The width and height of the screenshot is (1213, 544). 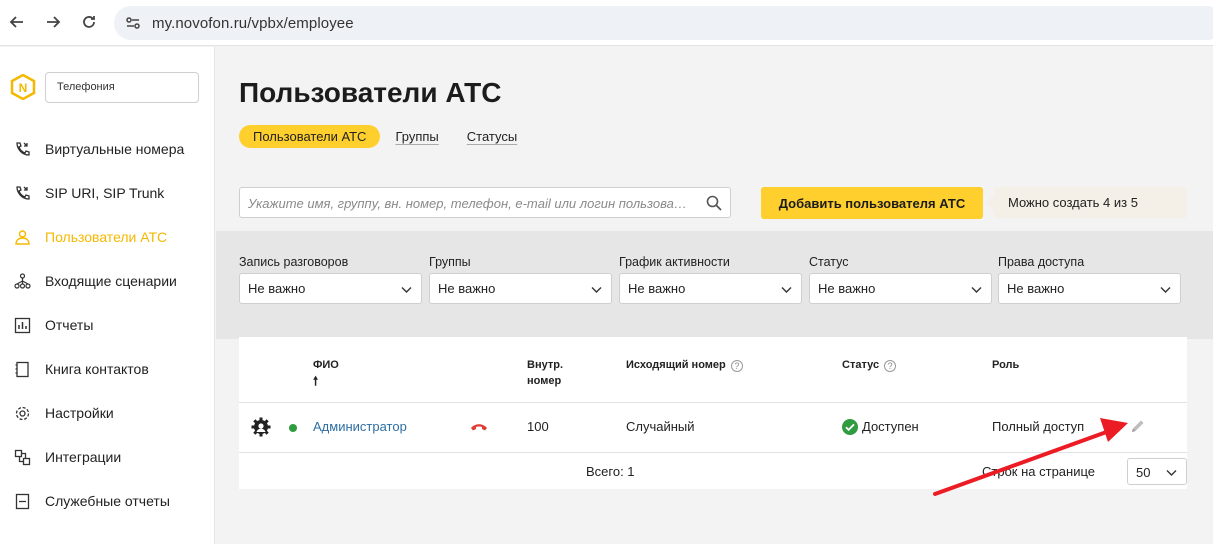 What do you see at coordinates (360, 426) in the screenshot?
I see `user-name-link: Администратор` at bounding box center [360, 426].